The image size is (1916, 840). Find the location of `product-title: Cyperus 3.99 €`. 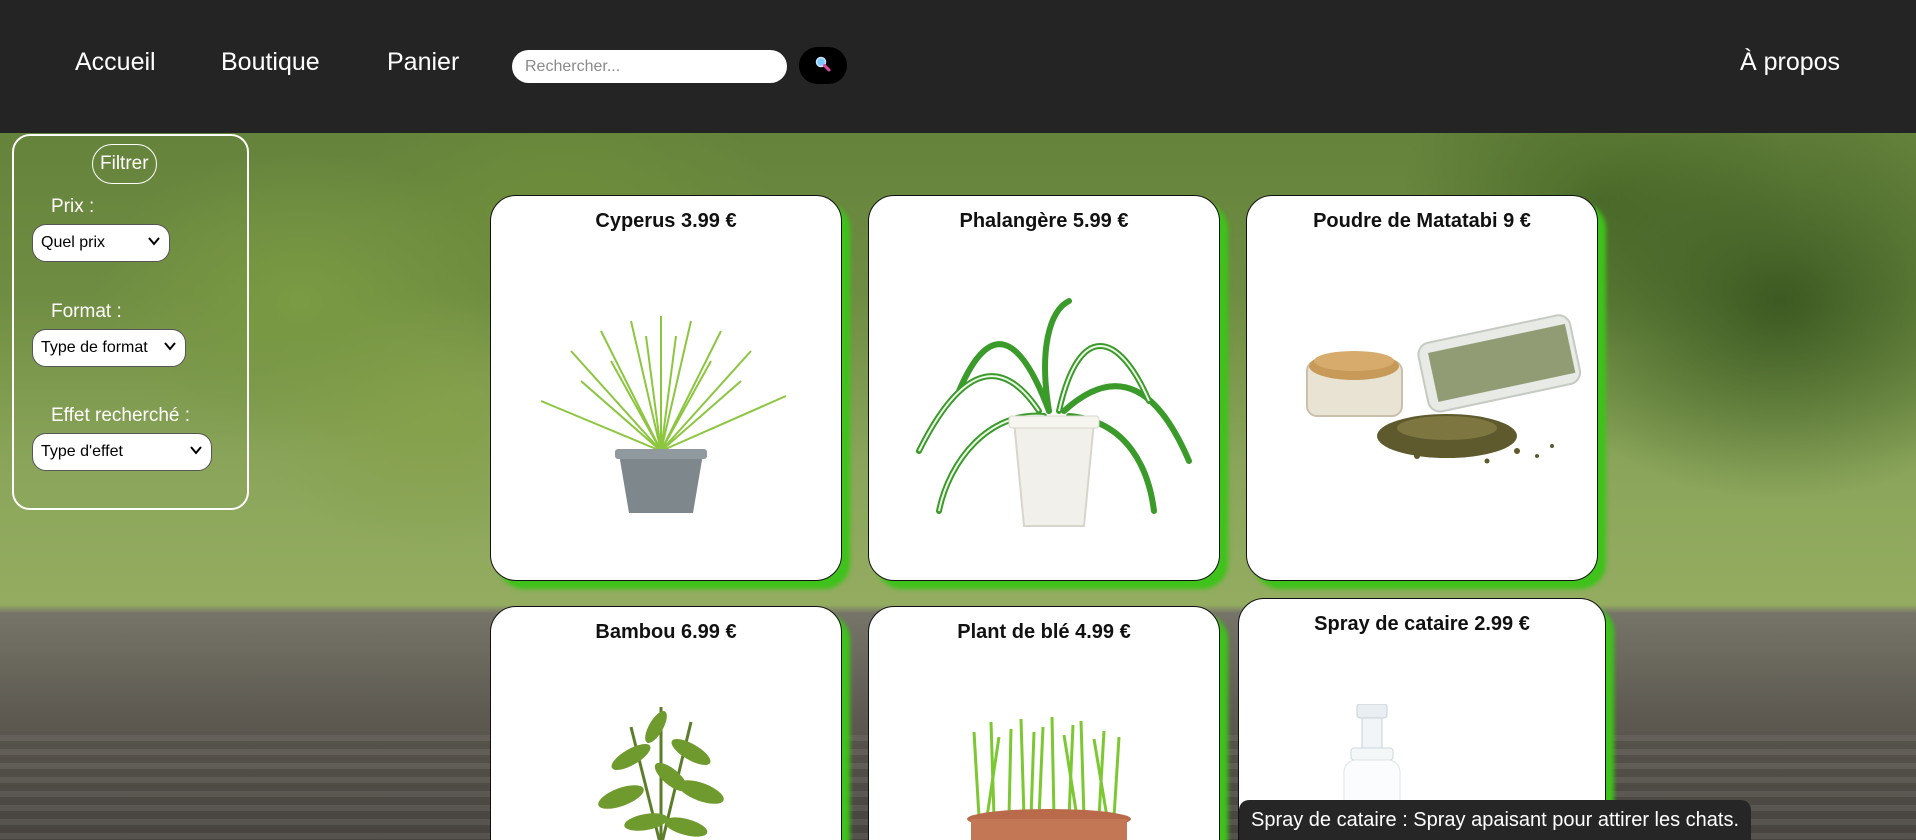

product-title: Cyperus 3.99 € is located at coordinates (666, 221).